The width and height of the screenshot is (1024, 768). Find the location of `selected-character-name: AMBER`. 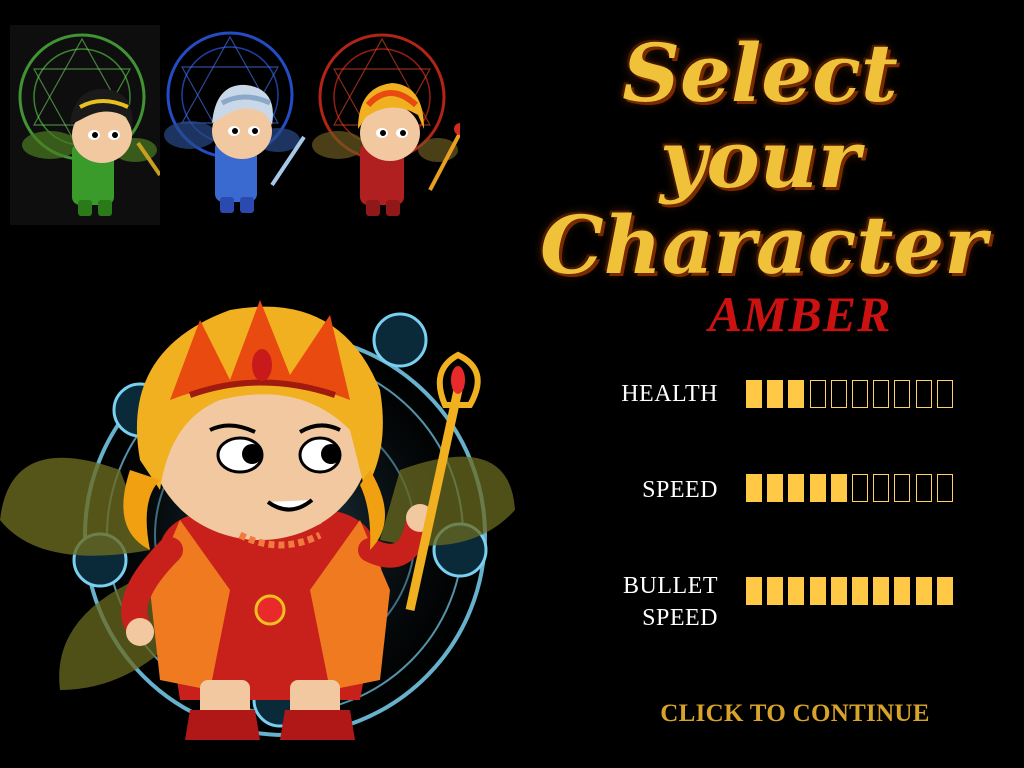

selected-character-name: AMBER is located at coordinates (800, 314).